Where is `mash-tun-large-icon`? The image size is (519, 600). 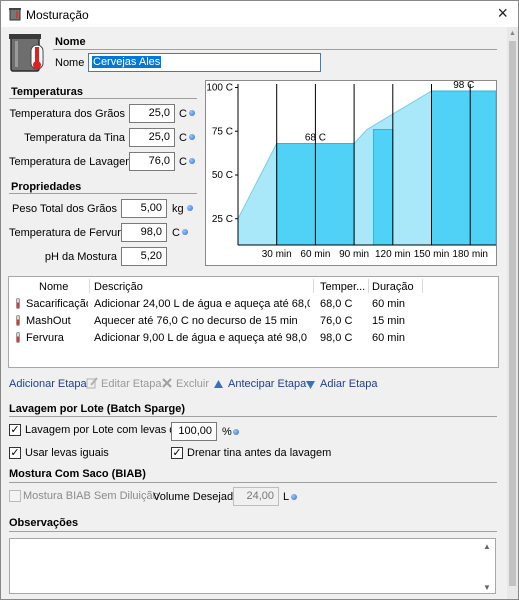 mash-tun-large-icon is located at coordinates (27, 53).